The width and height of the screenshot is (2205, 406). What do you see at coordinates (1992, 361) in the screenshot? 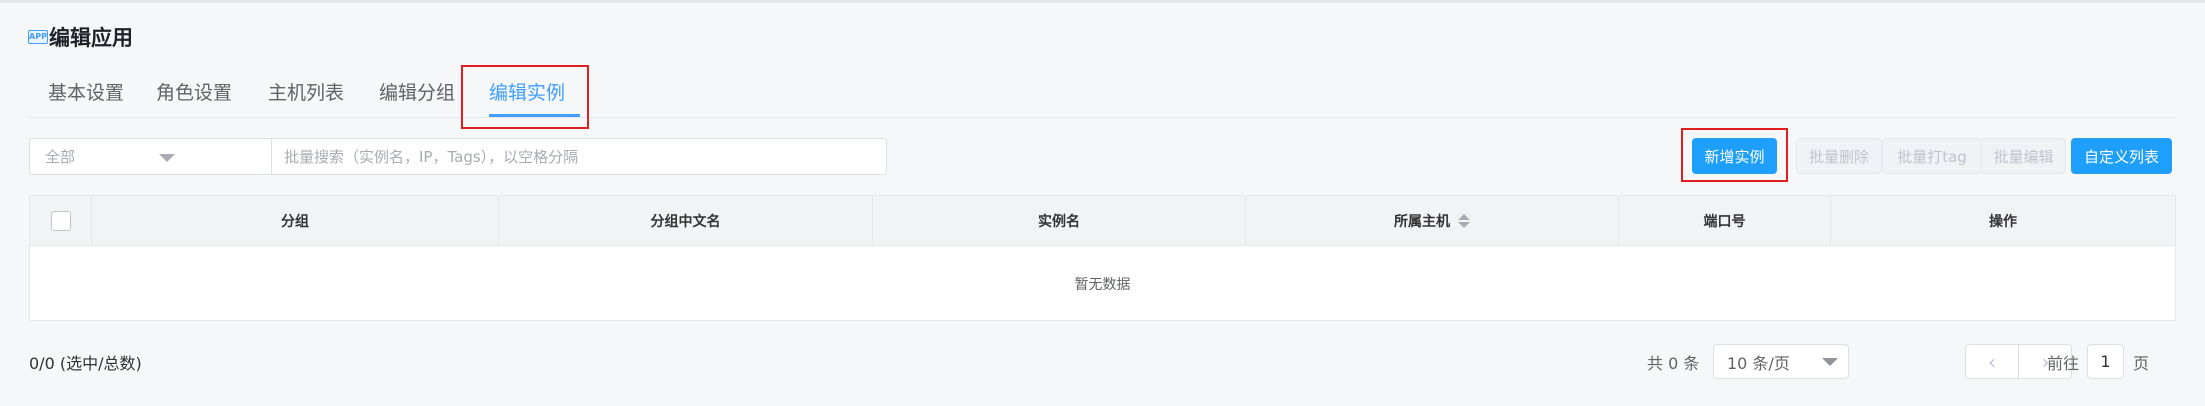
I see `prev-page-icon: ‹` at bounding box center [1992, 361].